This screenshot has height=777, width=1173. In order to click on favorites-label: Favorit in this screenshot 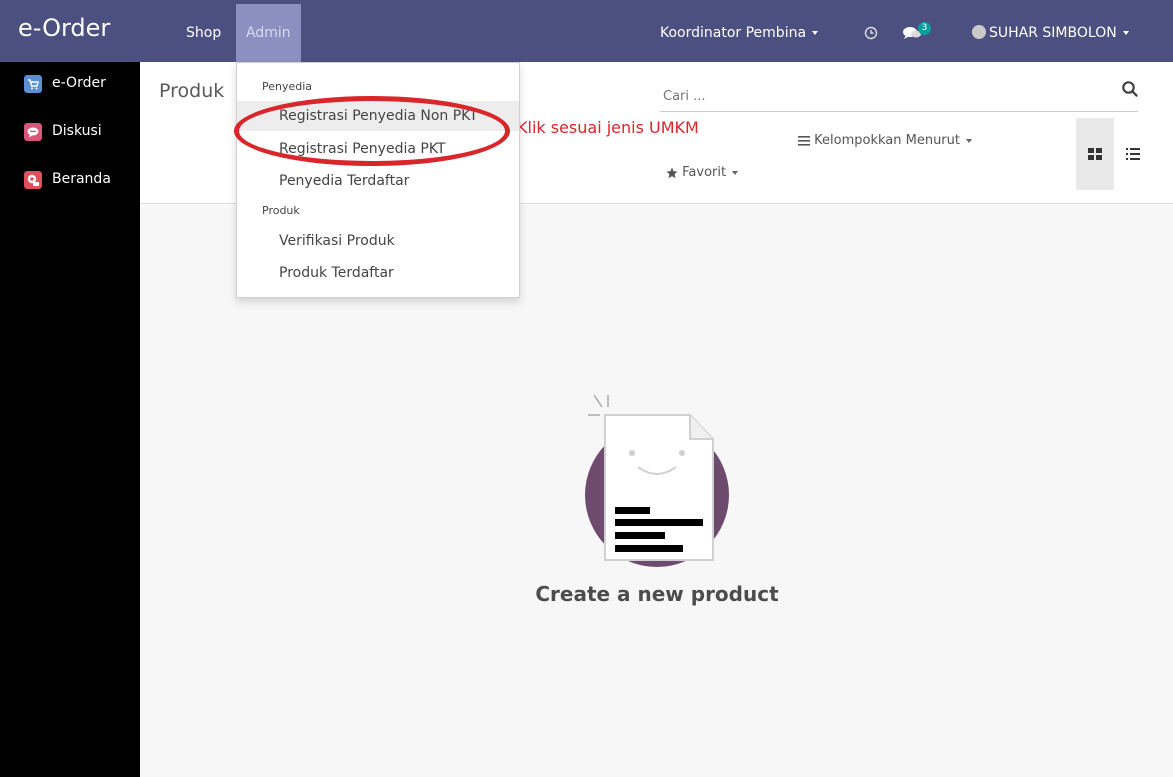, I will do `click(704, 172)`.